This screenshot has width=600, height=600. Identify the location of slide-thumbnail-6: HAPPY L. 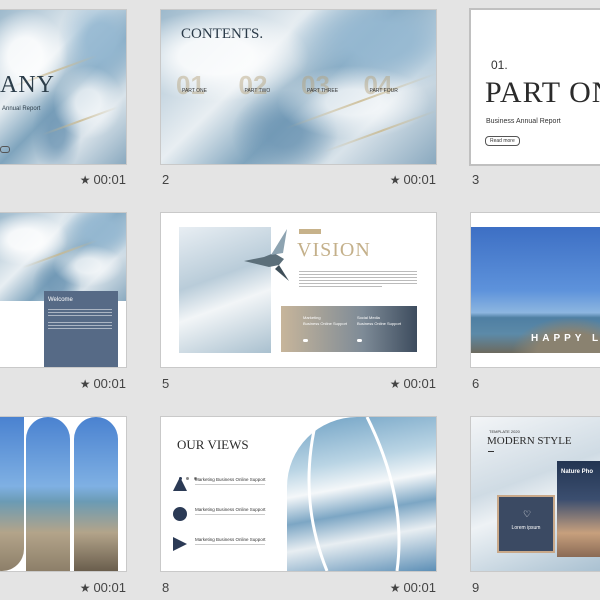
(535, 290).